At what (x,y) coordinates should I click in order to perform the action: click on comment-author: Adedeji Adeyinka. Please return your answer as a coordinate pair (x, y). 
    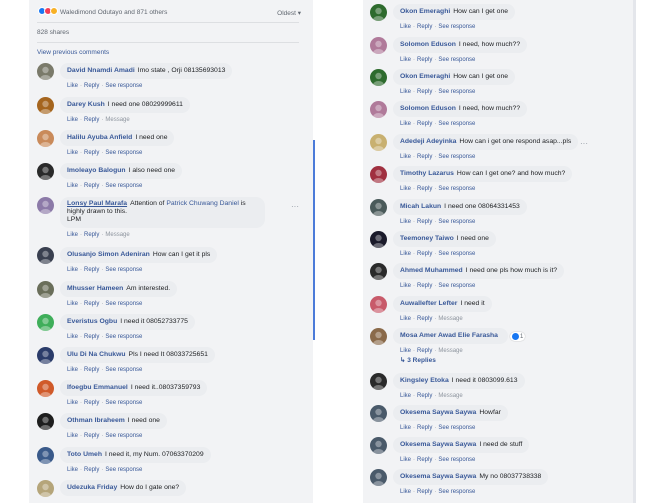
    Looking at the image, I should click on (428, 141).